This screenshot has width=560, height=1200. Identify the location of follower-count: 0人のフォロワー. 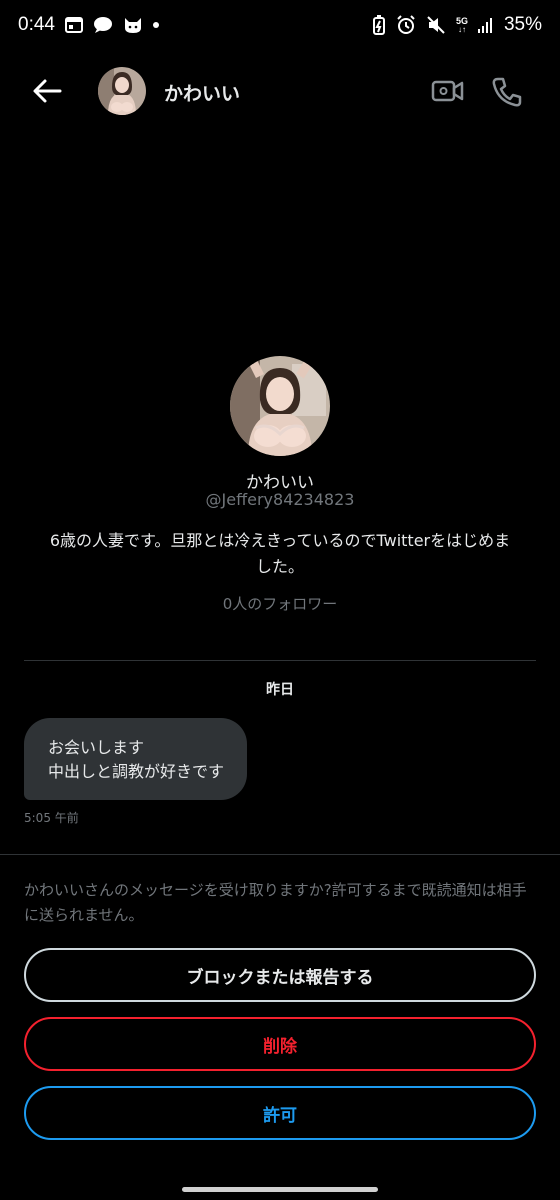
(280, 603).